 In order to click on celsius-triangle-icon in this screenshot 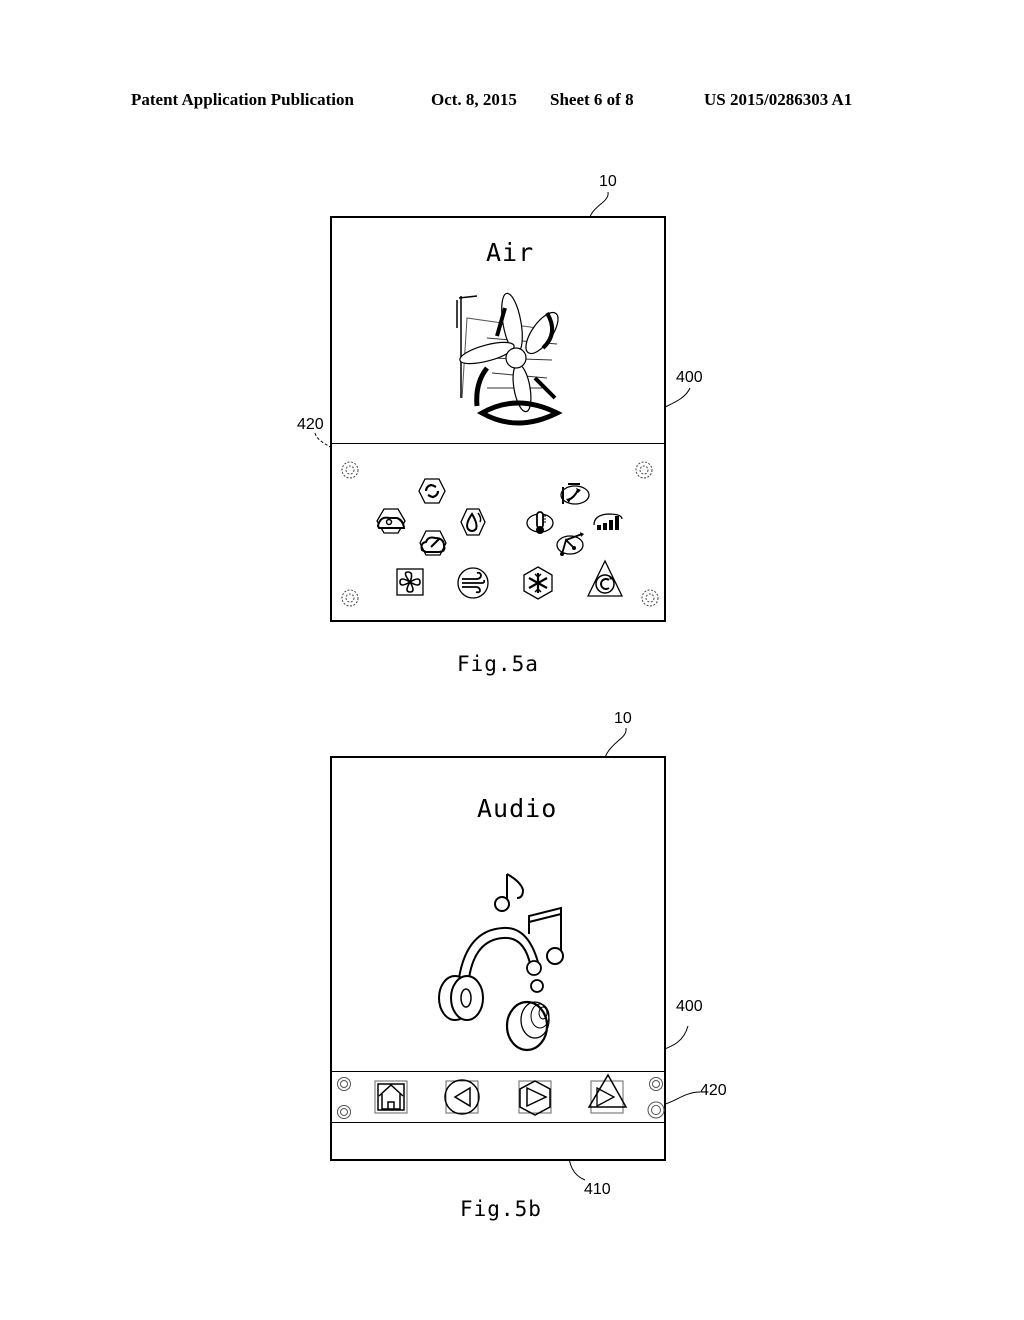, I will do `click(605, 578)`.